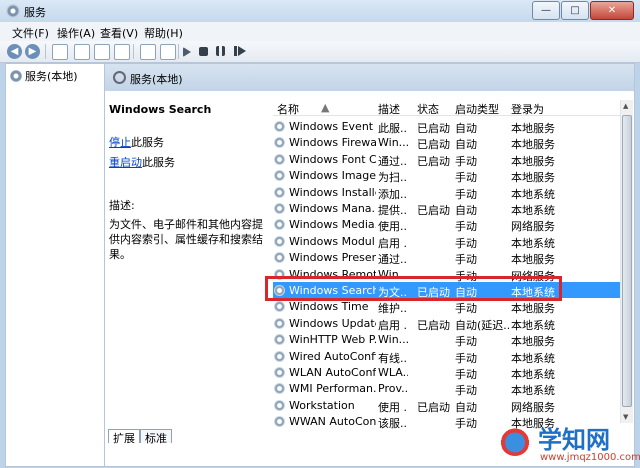 This screenshot has width=640, height=468. Describe the element at coordinates (156, 437) in the screenshot. I see `tab-standard: 标准` at that location.